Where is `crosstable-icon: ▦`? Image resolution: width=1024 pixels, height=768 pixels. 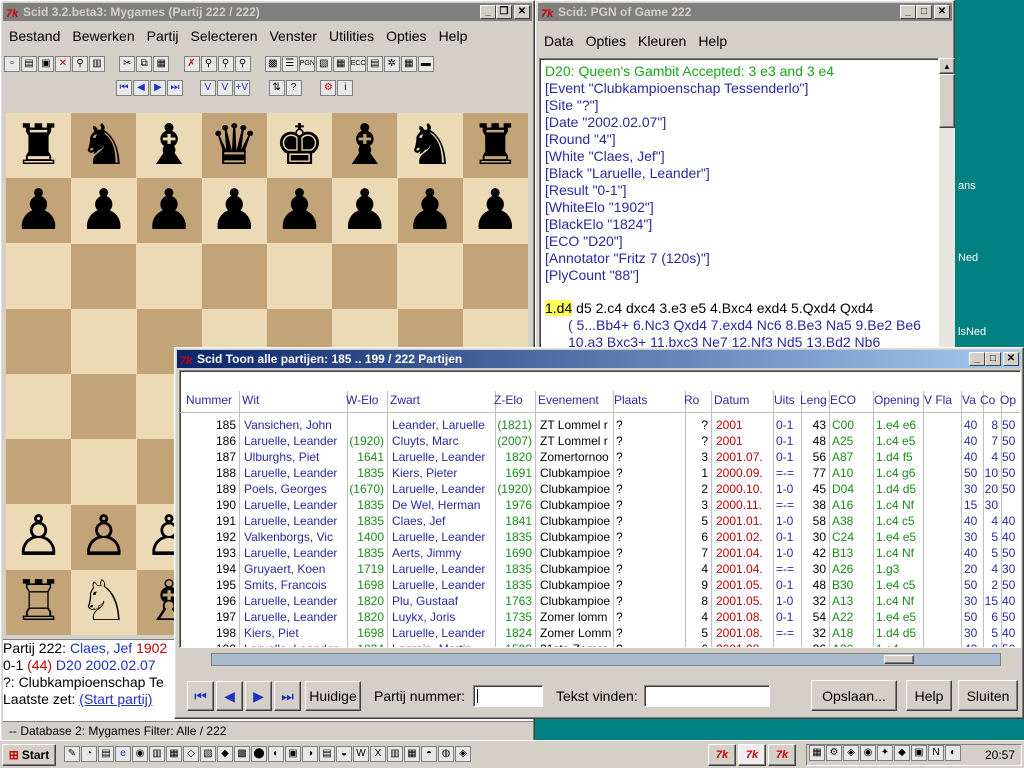
crosstable-icon: ▦ is located at coordinates (340, 64).